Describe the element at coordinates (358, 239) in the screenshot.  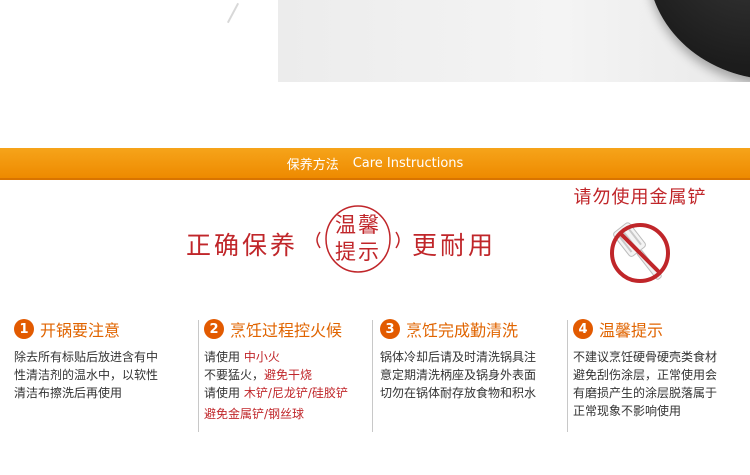
I see `heading-badge: 温馨 提示` at that location.